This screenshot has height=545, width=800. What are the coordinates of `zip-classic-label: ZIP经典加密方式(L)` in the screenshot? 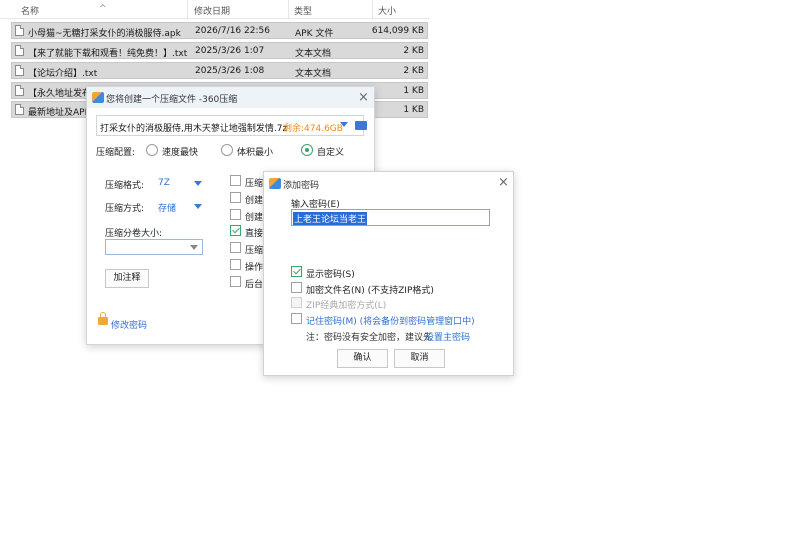 It's located at (346, 306).